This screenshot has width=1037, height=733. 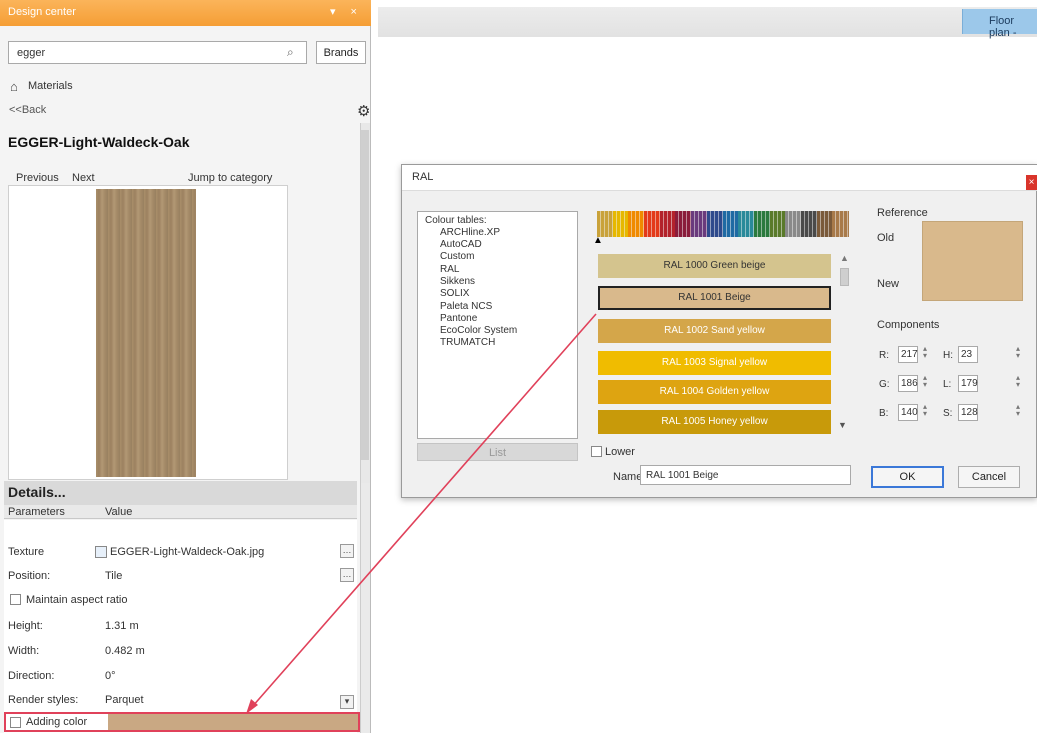 What do you see at coordinates (908, 383) in the screenshot?
I see `g-field: 186` at bounding box center [908, 383].